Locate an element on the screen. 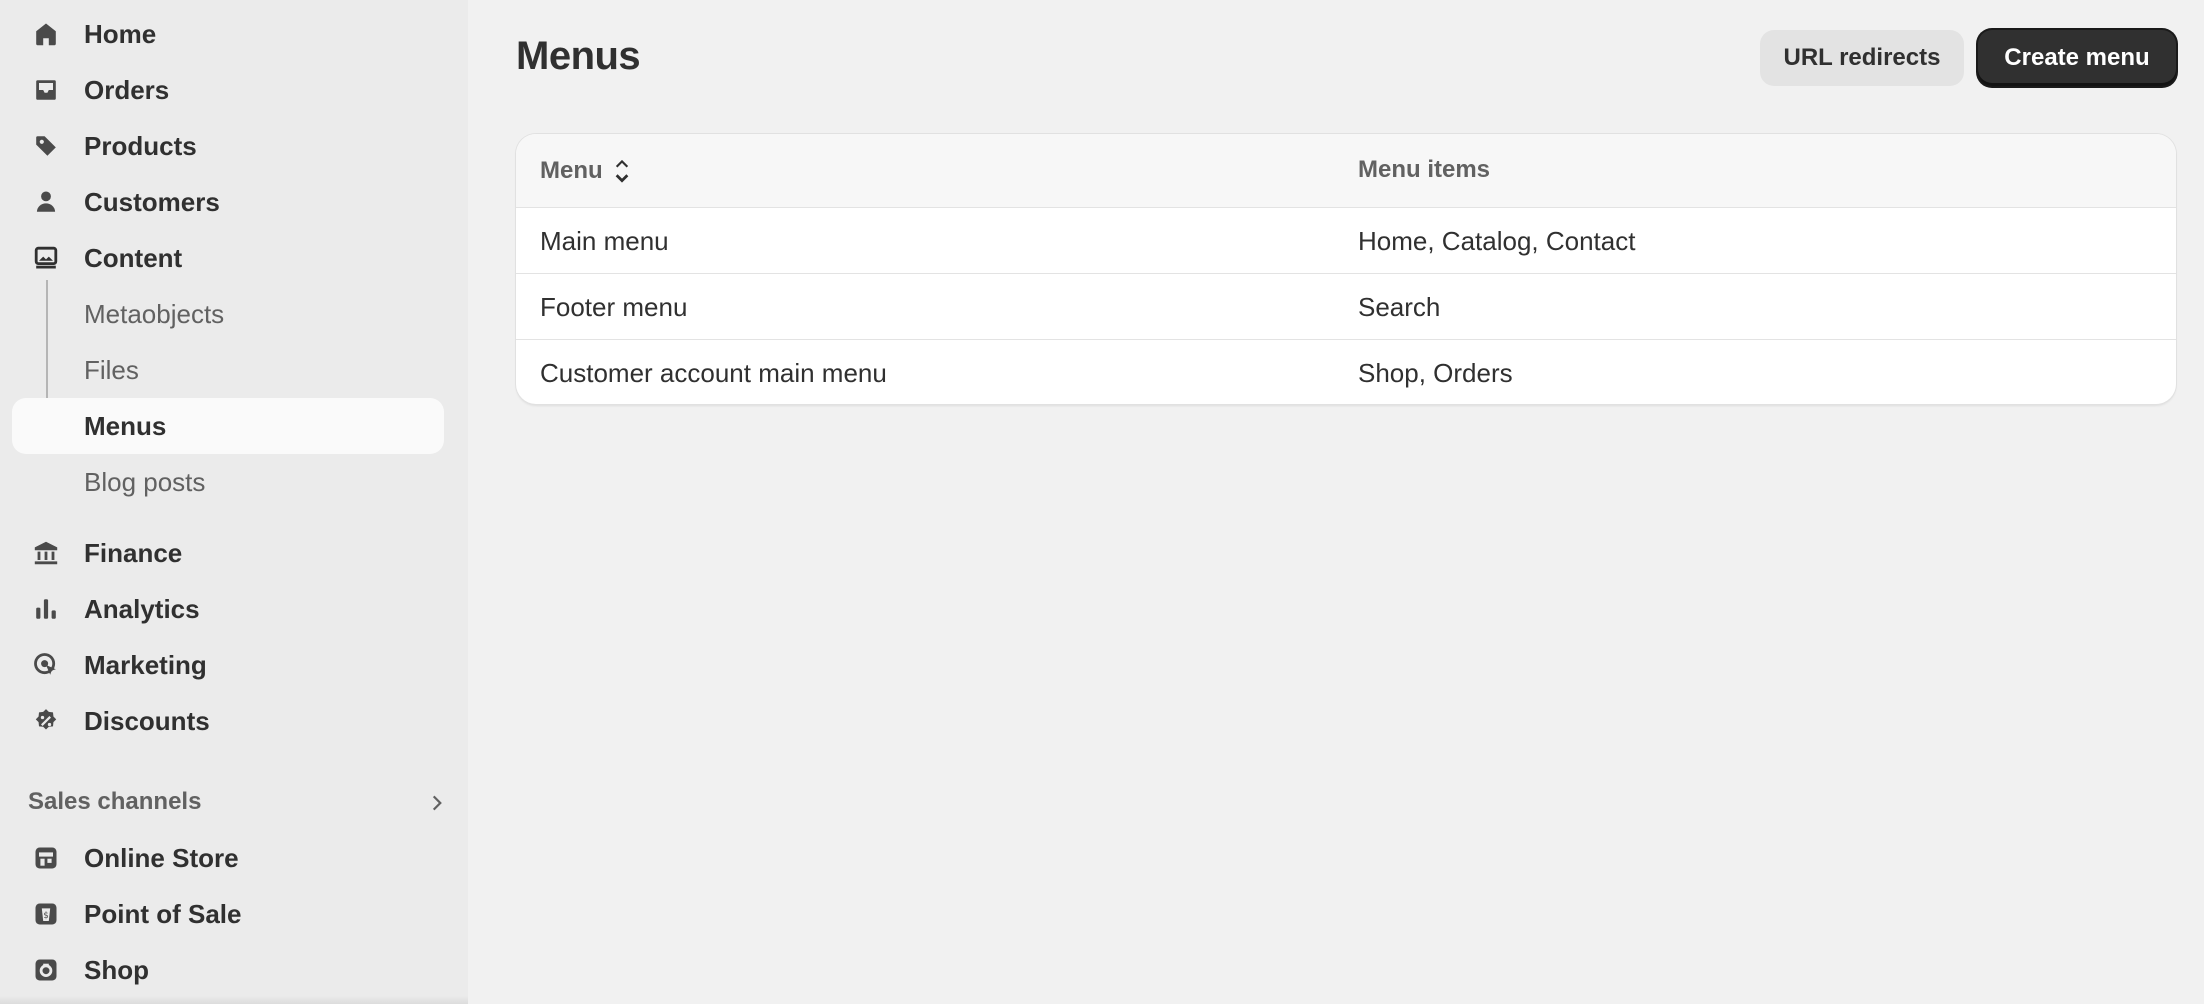  sidebar-item-customers: Customers is located at coordinates (228, 202).